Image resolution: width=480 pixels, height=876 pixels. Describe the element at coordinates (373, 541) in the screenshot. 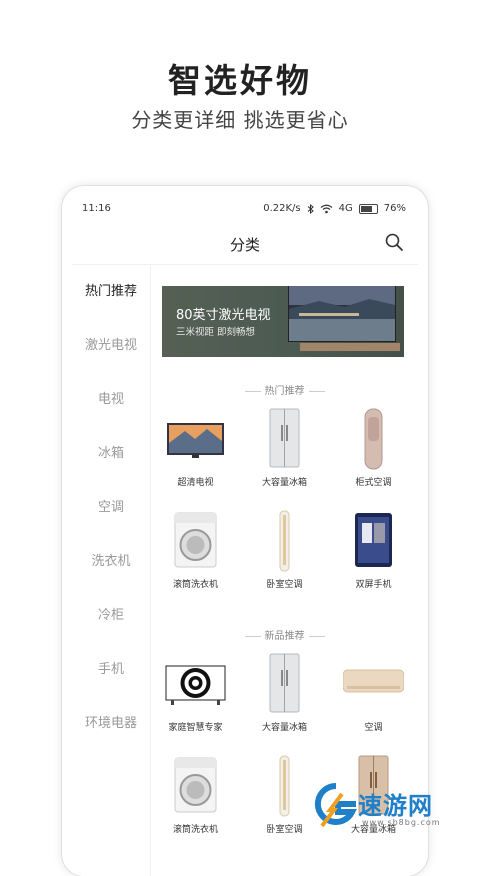

I see `dual-screen-phone-icon` at that location.